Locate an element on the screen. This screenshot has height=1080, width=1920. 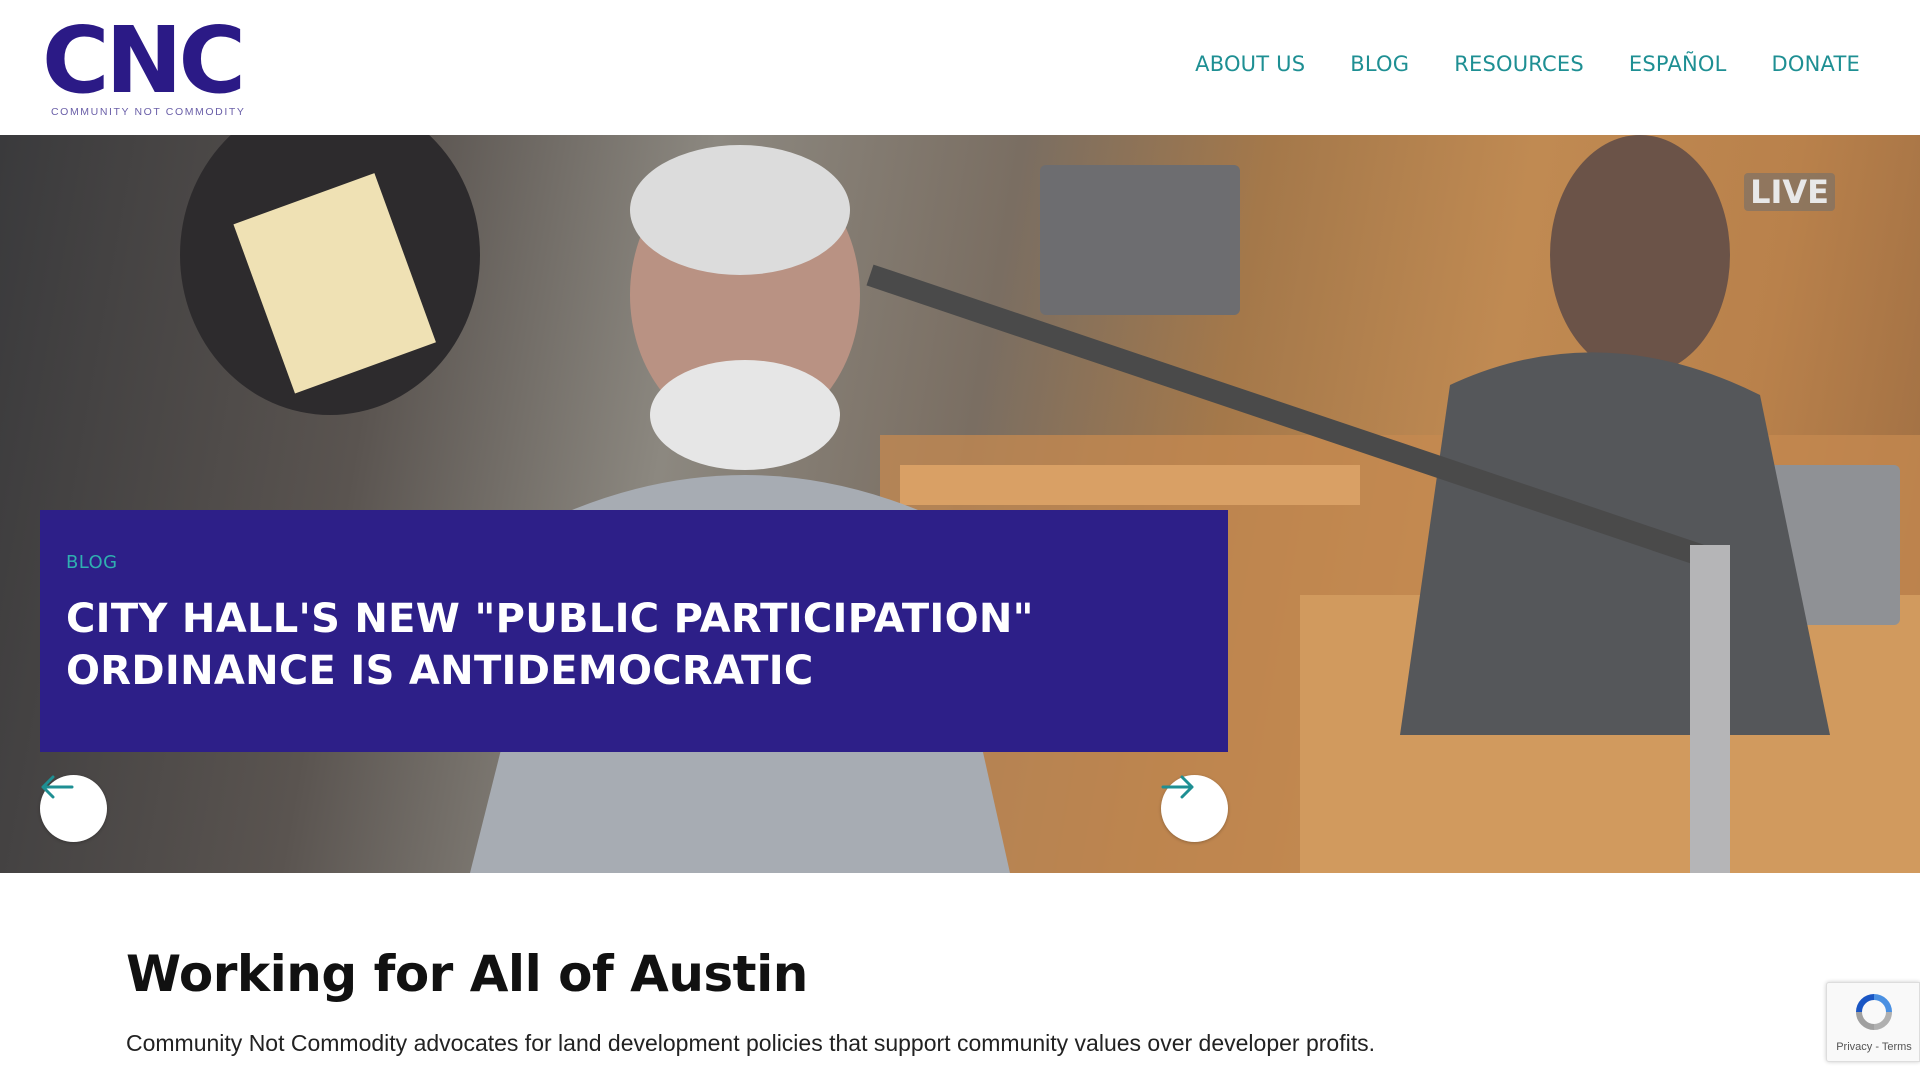
slide-category: BLOG is located at coordinates (634, 562).